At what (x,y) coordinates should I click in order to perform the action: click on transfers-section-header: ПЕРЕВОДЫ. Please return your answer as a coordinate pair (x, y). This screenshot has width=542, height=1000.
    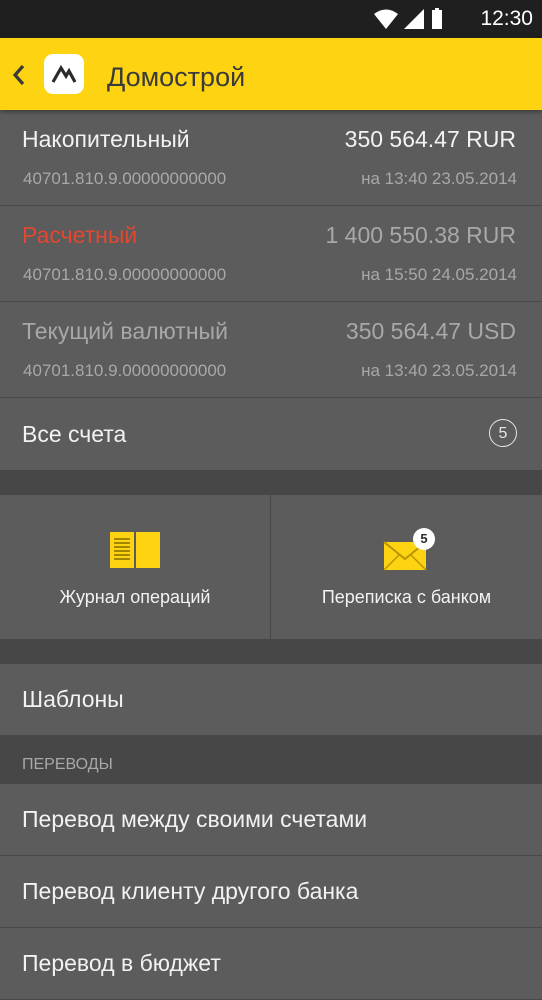
    Looking at the image, I should click on (271, 760).